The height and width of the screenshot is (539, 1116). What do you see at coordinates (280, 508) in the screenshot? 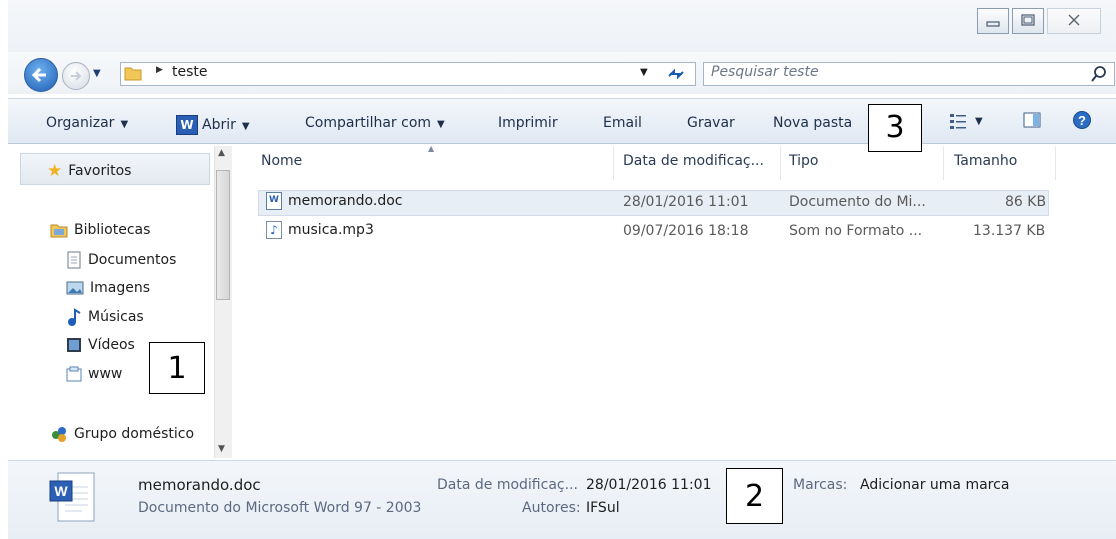
I see `details-filetype: Documento do Microsoft Word 97 - 2003` at bounding box center [280, 508].